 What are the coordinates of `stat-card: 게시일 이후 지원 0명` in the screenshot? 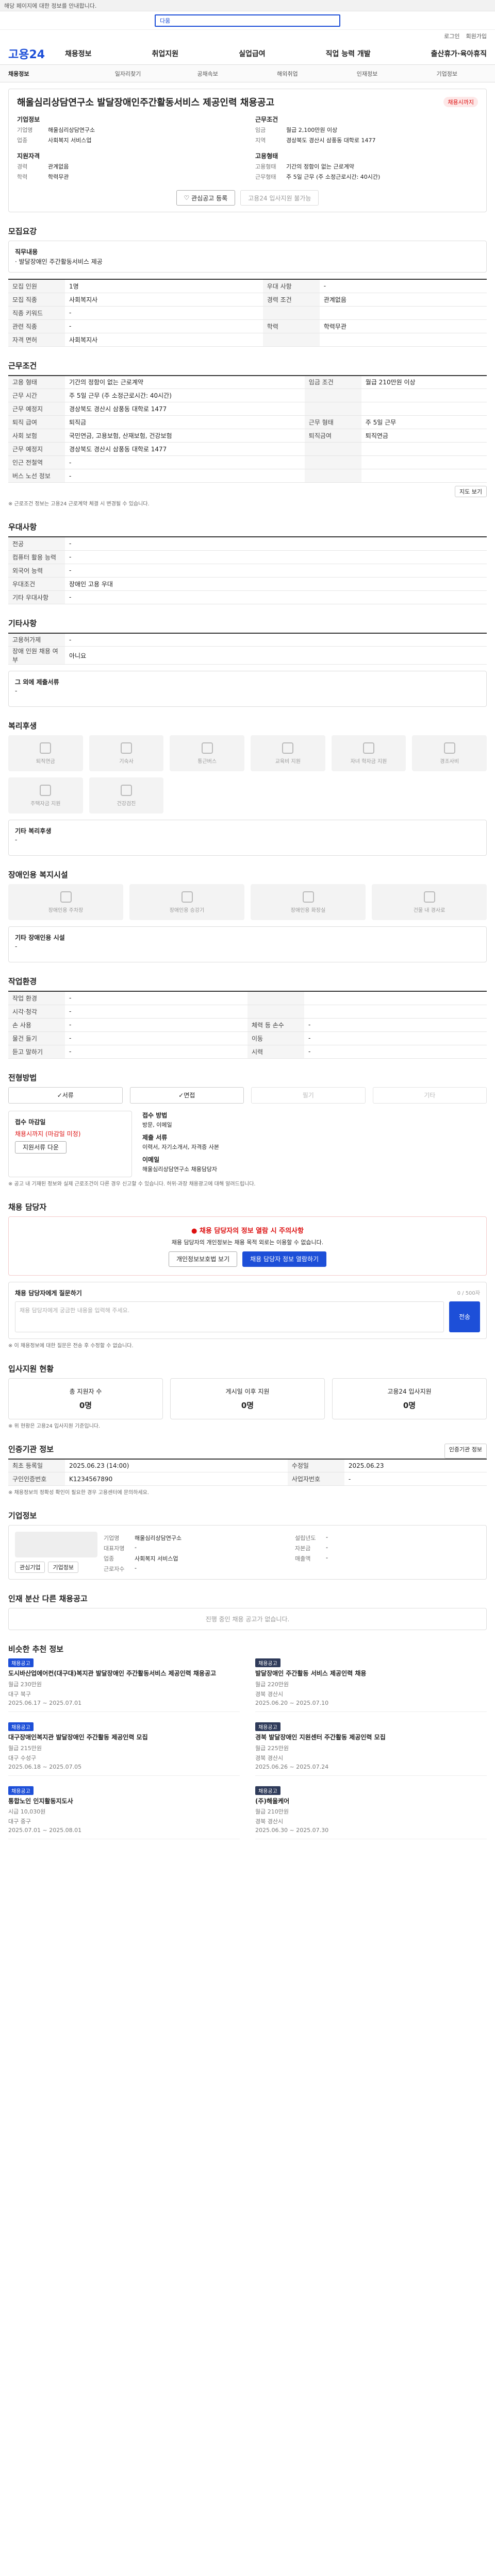 It's located at (247, 1398).